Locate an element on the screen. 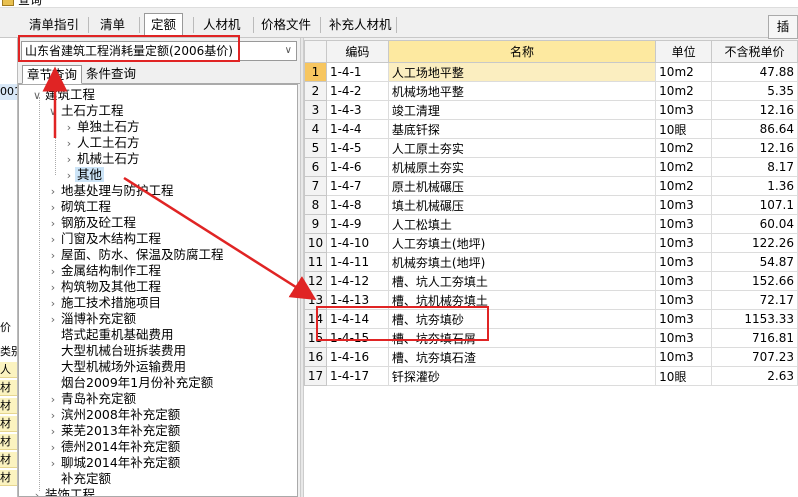 The image size is (798, 497). tree-node-doors-windows: › 门窗及木结构工程 is located at coordinates (105, 239).